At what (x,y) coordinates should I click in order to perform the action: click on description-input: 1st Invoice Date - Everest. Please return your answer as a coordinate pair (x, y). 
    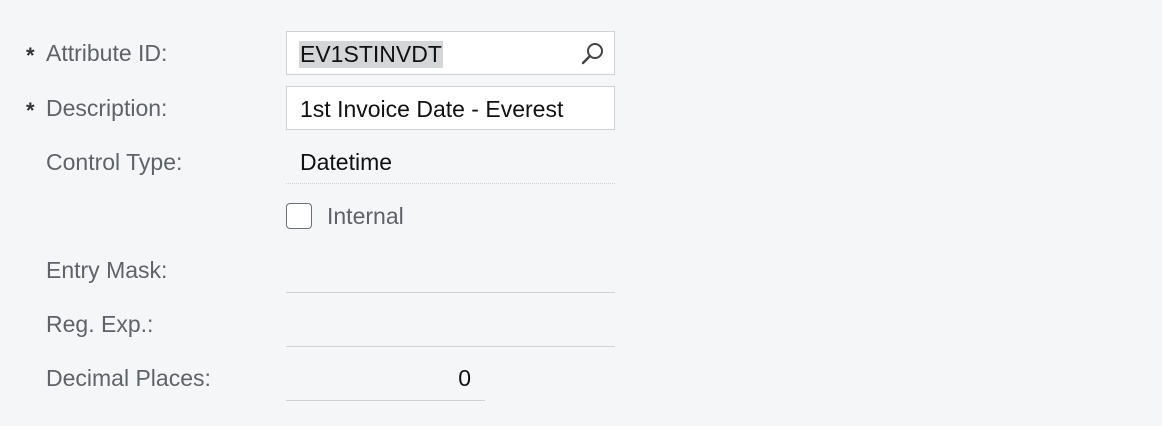
    Looking at the image, I should click on (450, 108).